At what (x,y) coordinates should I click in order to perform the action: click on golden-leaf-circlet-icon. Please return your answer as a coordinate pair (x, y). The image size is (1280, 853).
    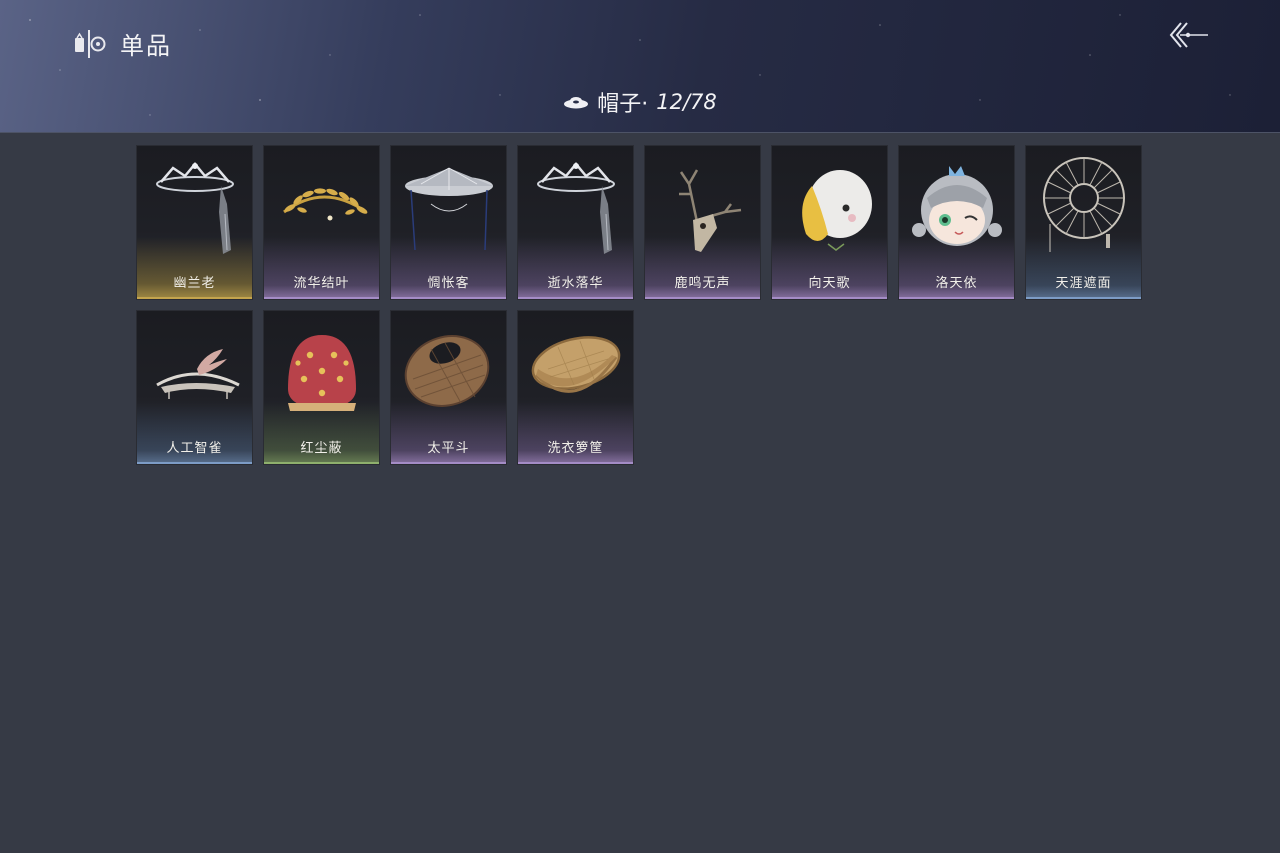
    Looking at the image, I should click on (325, 204).